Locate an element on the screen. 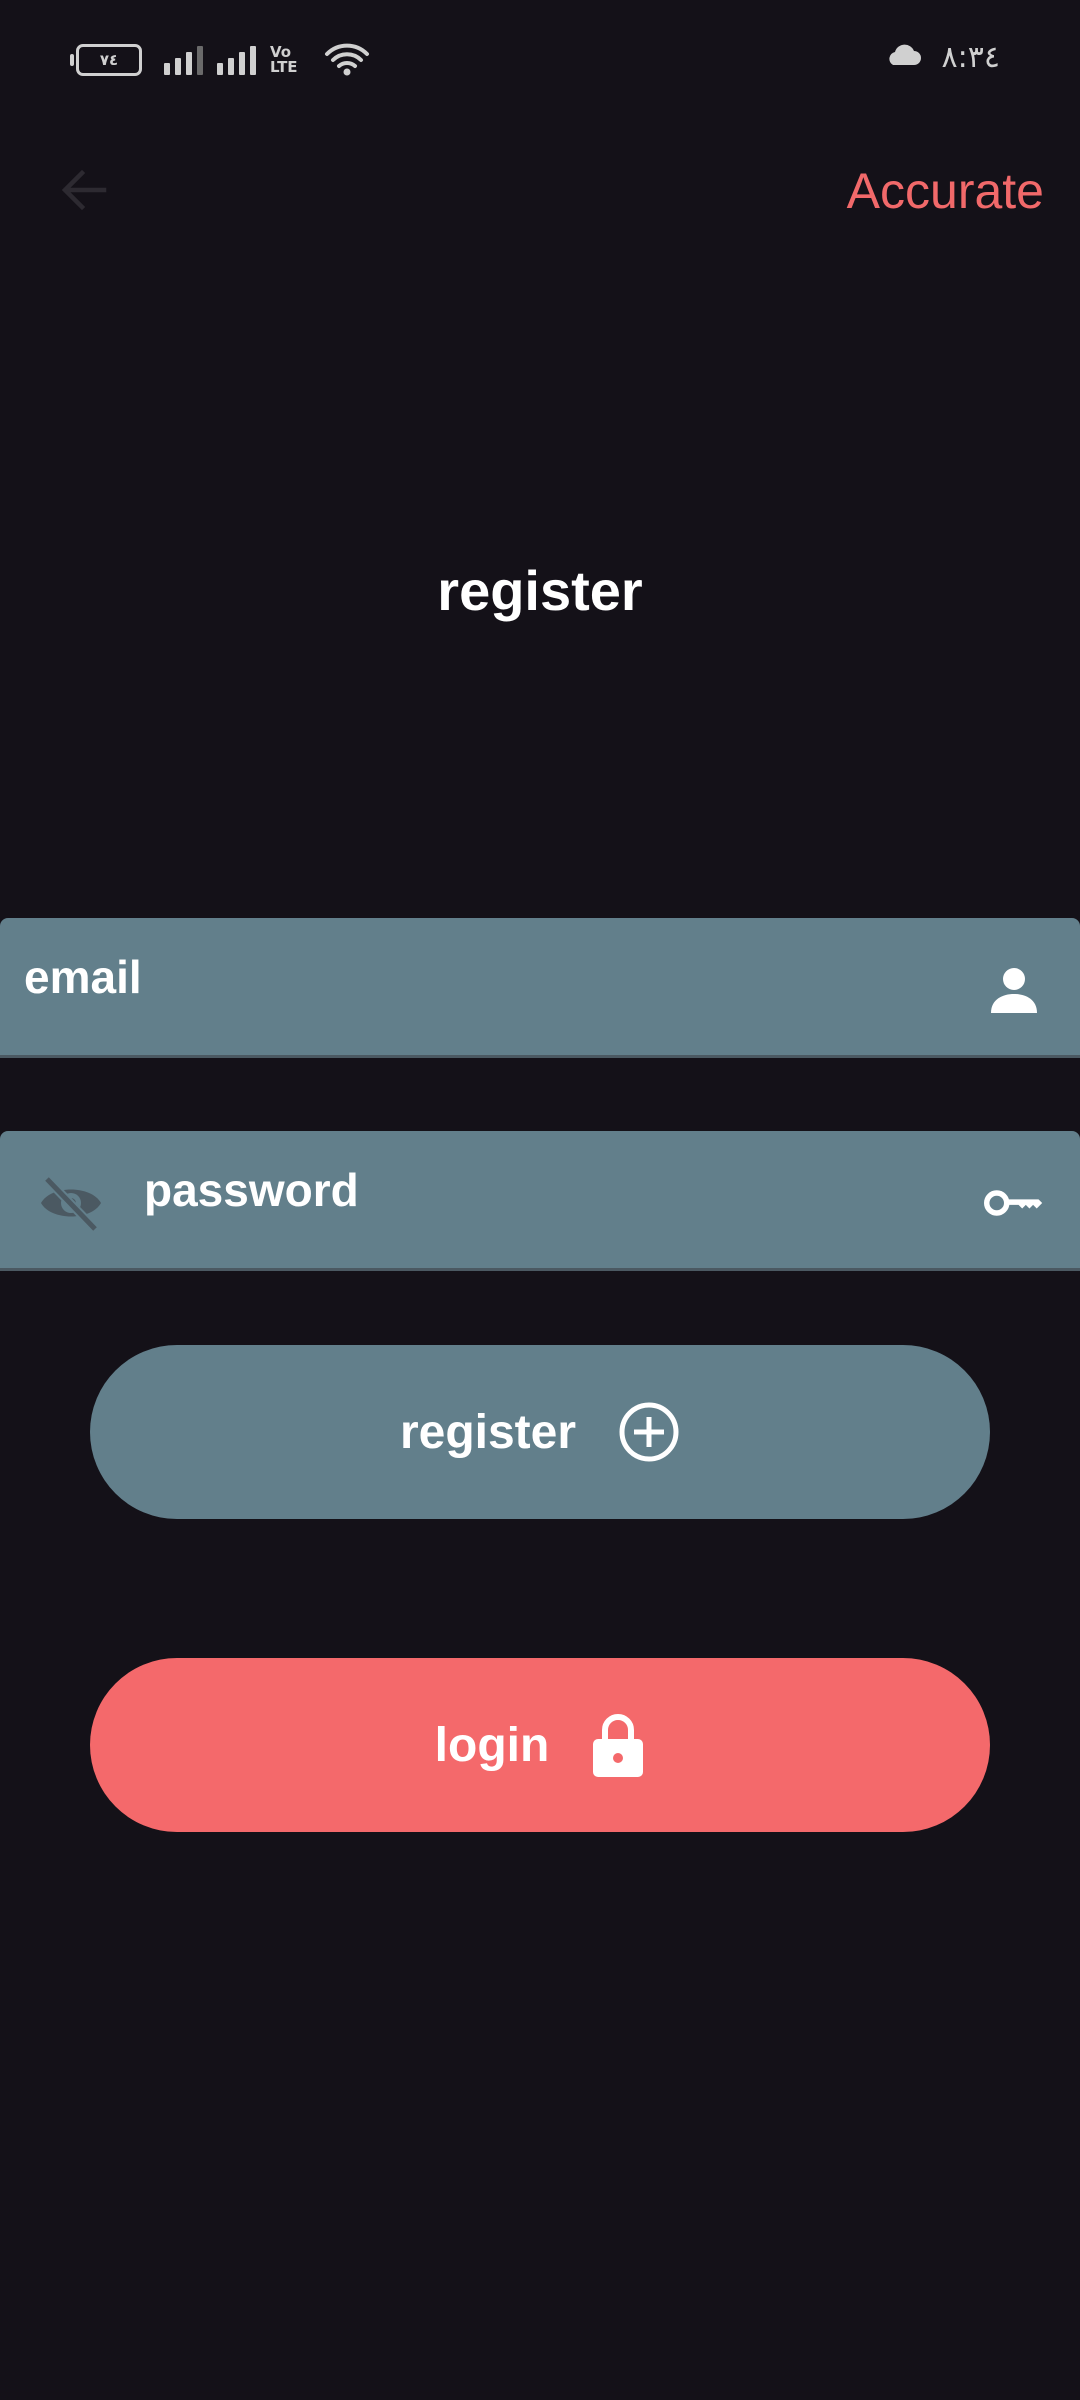 Image resolution: width=1080 pixels, height=2400 pixels. wifi-icon is located at coordinates (347, 60).